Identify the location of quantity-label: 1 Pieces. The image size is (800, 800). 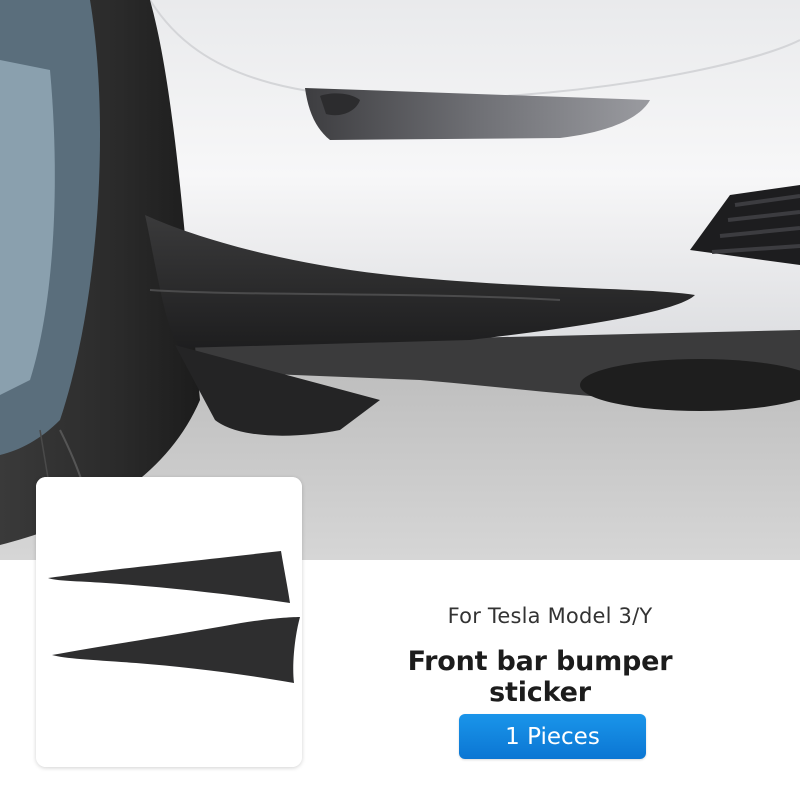
(552, 736).